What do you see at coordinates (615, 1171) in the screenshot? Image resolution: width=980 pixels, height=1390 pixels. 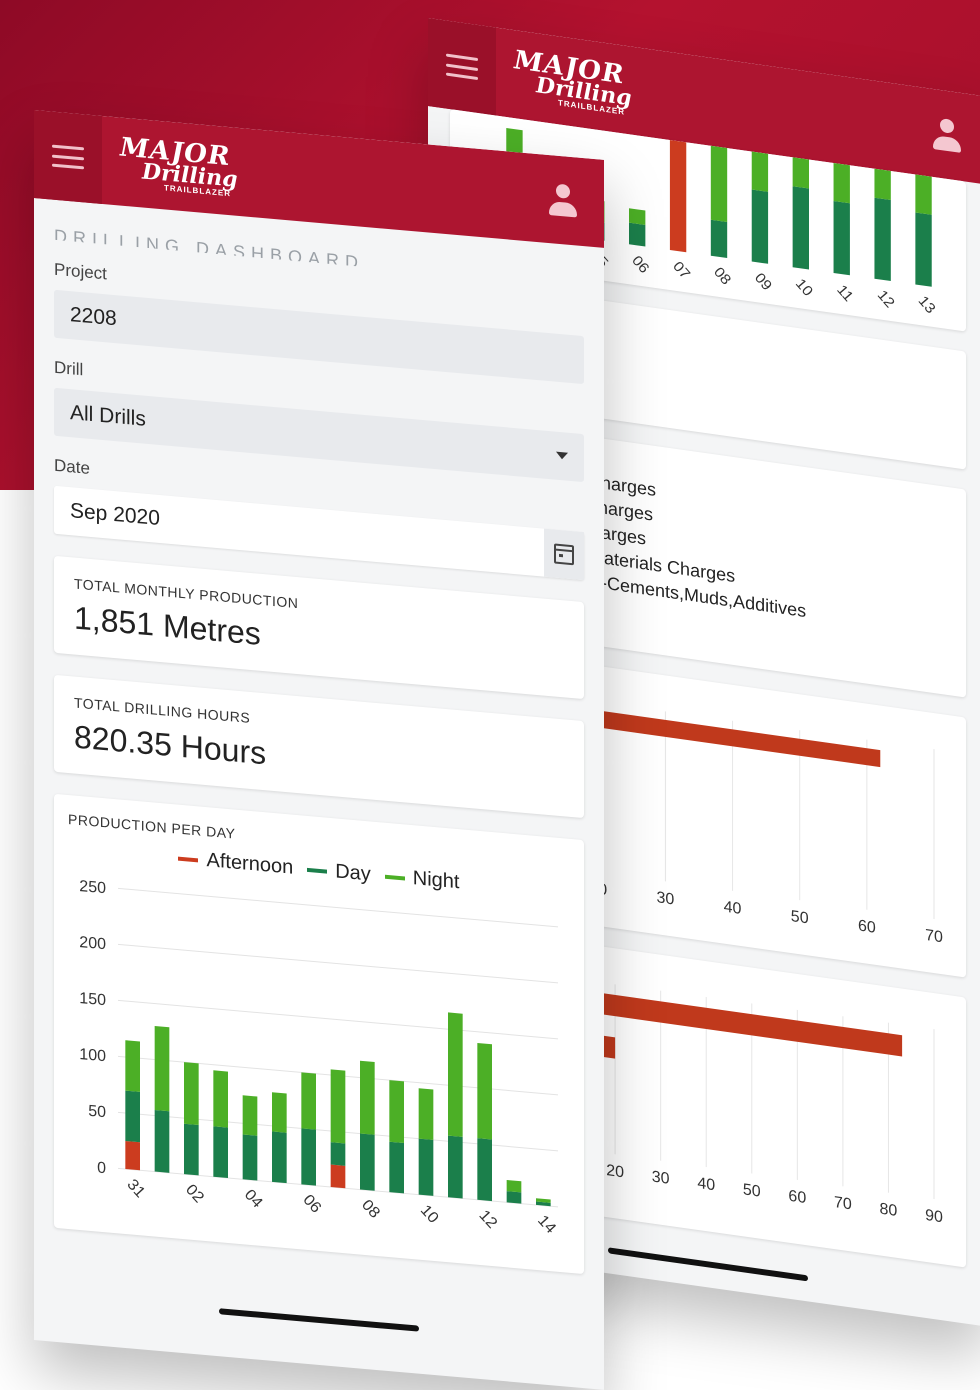 I see `x-tick-label: 20` at bounding box center [615, 1171].